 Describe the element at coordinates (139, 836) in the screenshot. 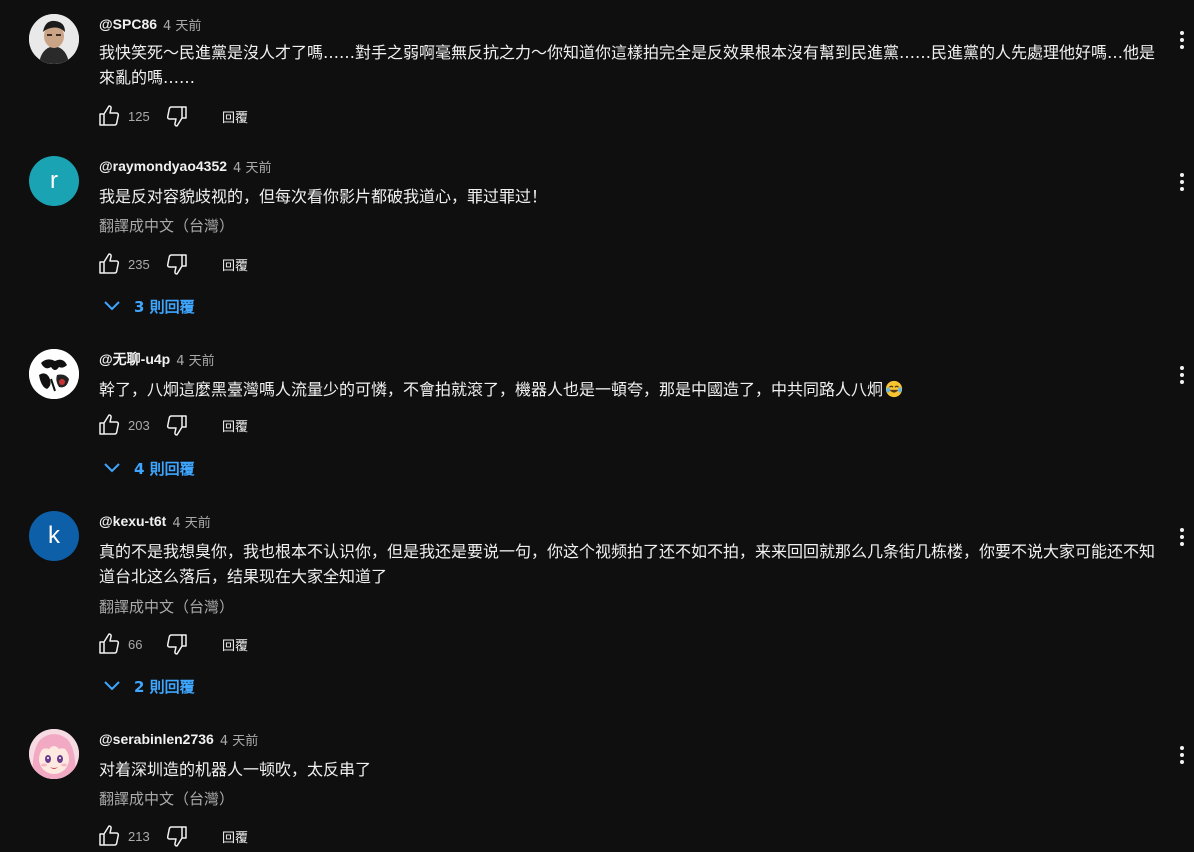

I see `like-count: 213` at that location.